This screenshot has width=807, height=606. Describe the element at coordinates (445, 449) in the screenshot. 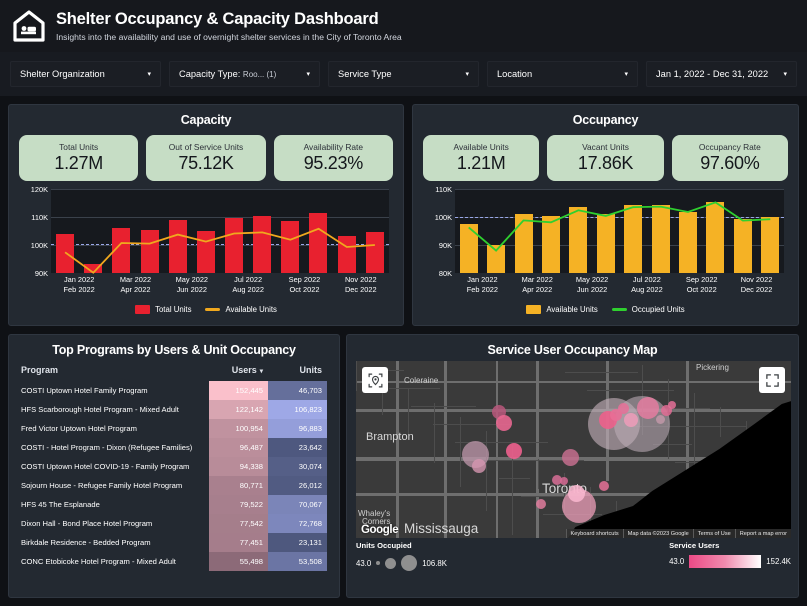

I see `map-road` at that location.